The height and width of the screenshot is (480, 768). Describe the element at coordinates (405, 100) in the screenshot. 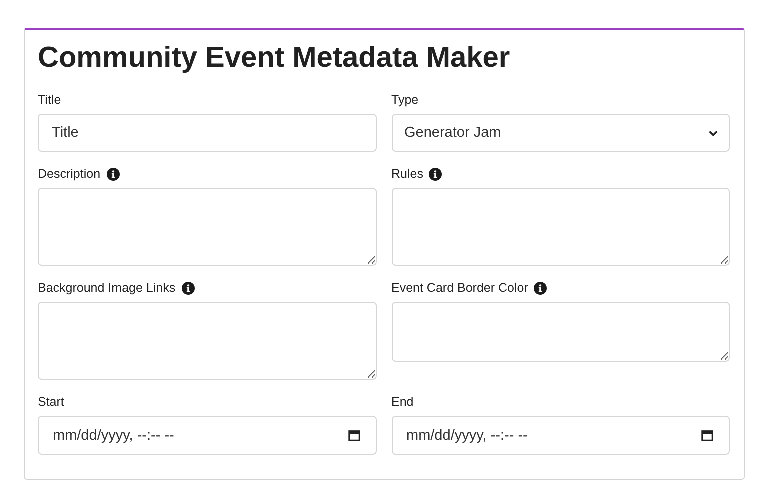

I see `field-label: Type` at that location.